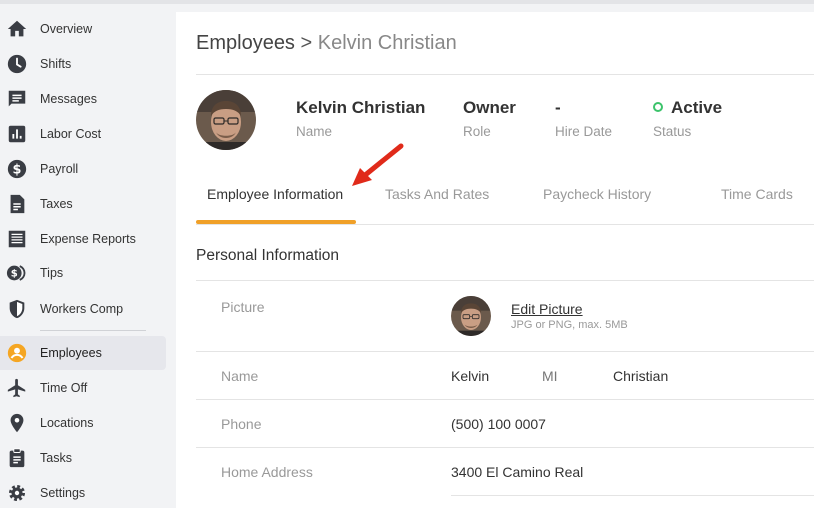 This screenshot has width=814, height=508. What do you see at coordinates (477, 131) in the screenshot?
I see `employee-role-label: Role` at bounding box center [477, 131].